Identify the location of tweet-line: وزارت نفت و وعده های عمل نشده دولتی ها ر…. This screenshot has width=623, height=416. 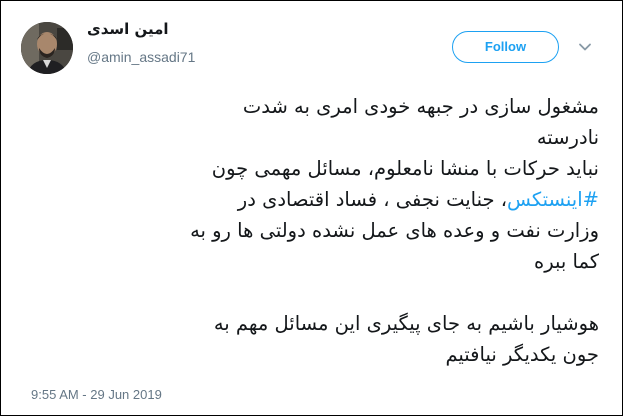
(394, 230).